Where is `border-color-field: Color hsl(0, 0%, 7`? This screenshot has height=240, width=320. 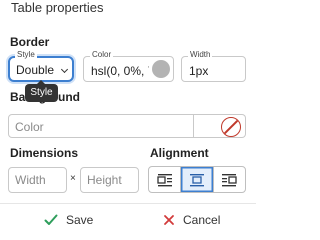
border-color-field: Color hsl(0, 0%, 7 is located at coordinates (128, 66).